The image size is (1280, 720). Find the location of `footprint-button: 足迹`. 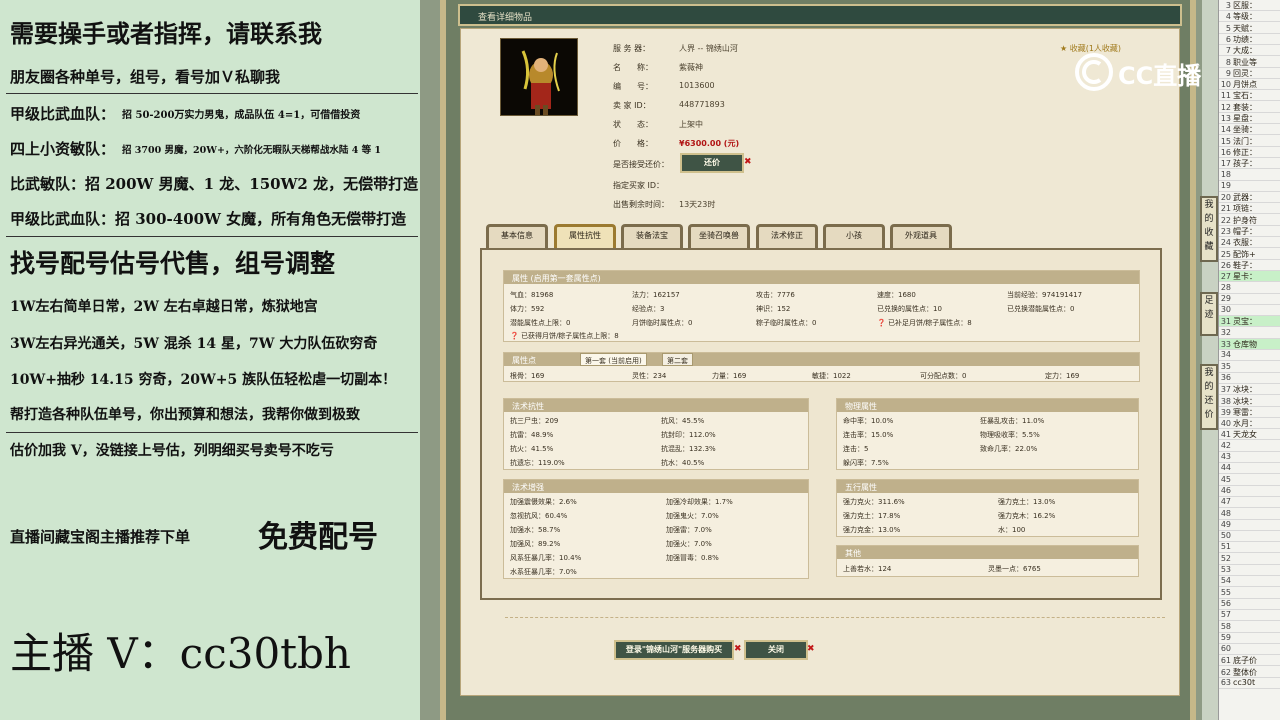

footprint-button: 足迹 is located at coordinates (1209, 314).